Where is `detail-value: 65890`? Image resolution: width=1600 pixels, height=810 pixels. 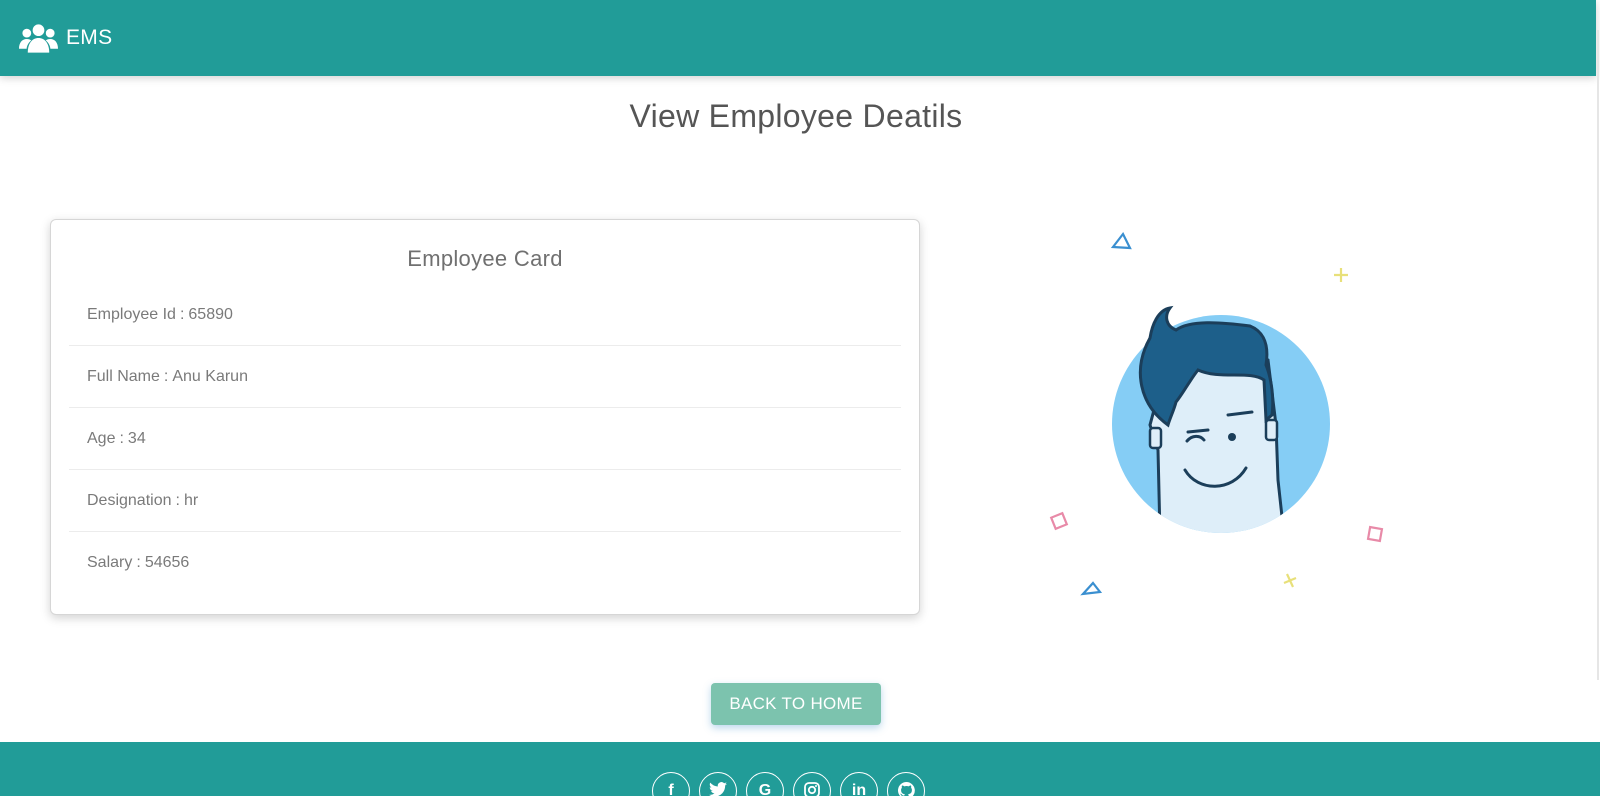 detail-value: 65890 is located at coordinates (210, 314).